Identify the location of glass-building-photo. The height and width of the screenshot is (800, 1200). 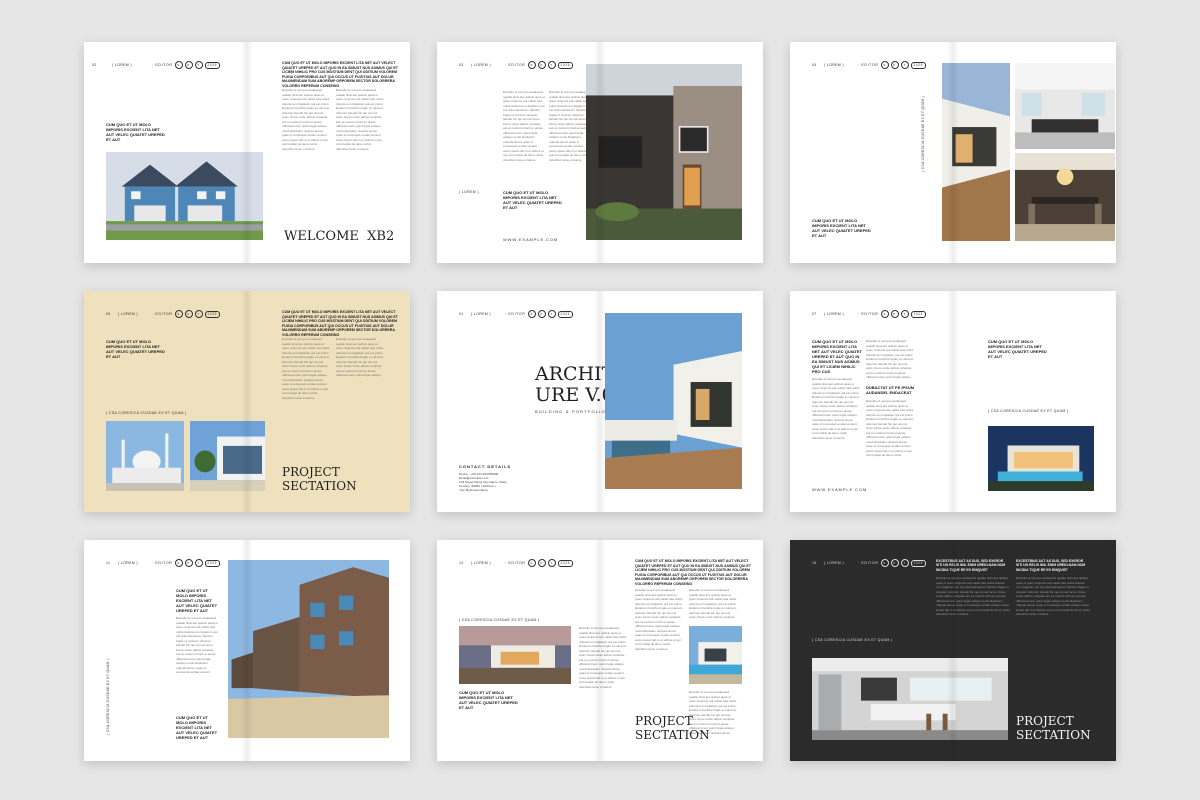
(227, 456).